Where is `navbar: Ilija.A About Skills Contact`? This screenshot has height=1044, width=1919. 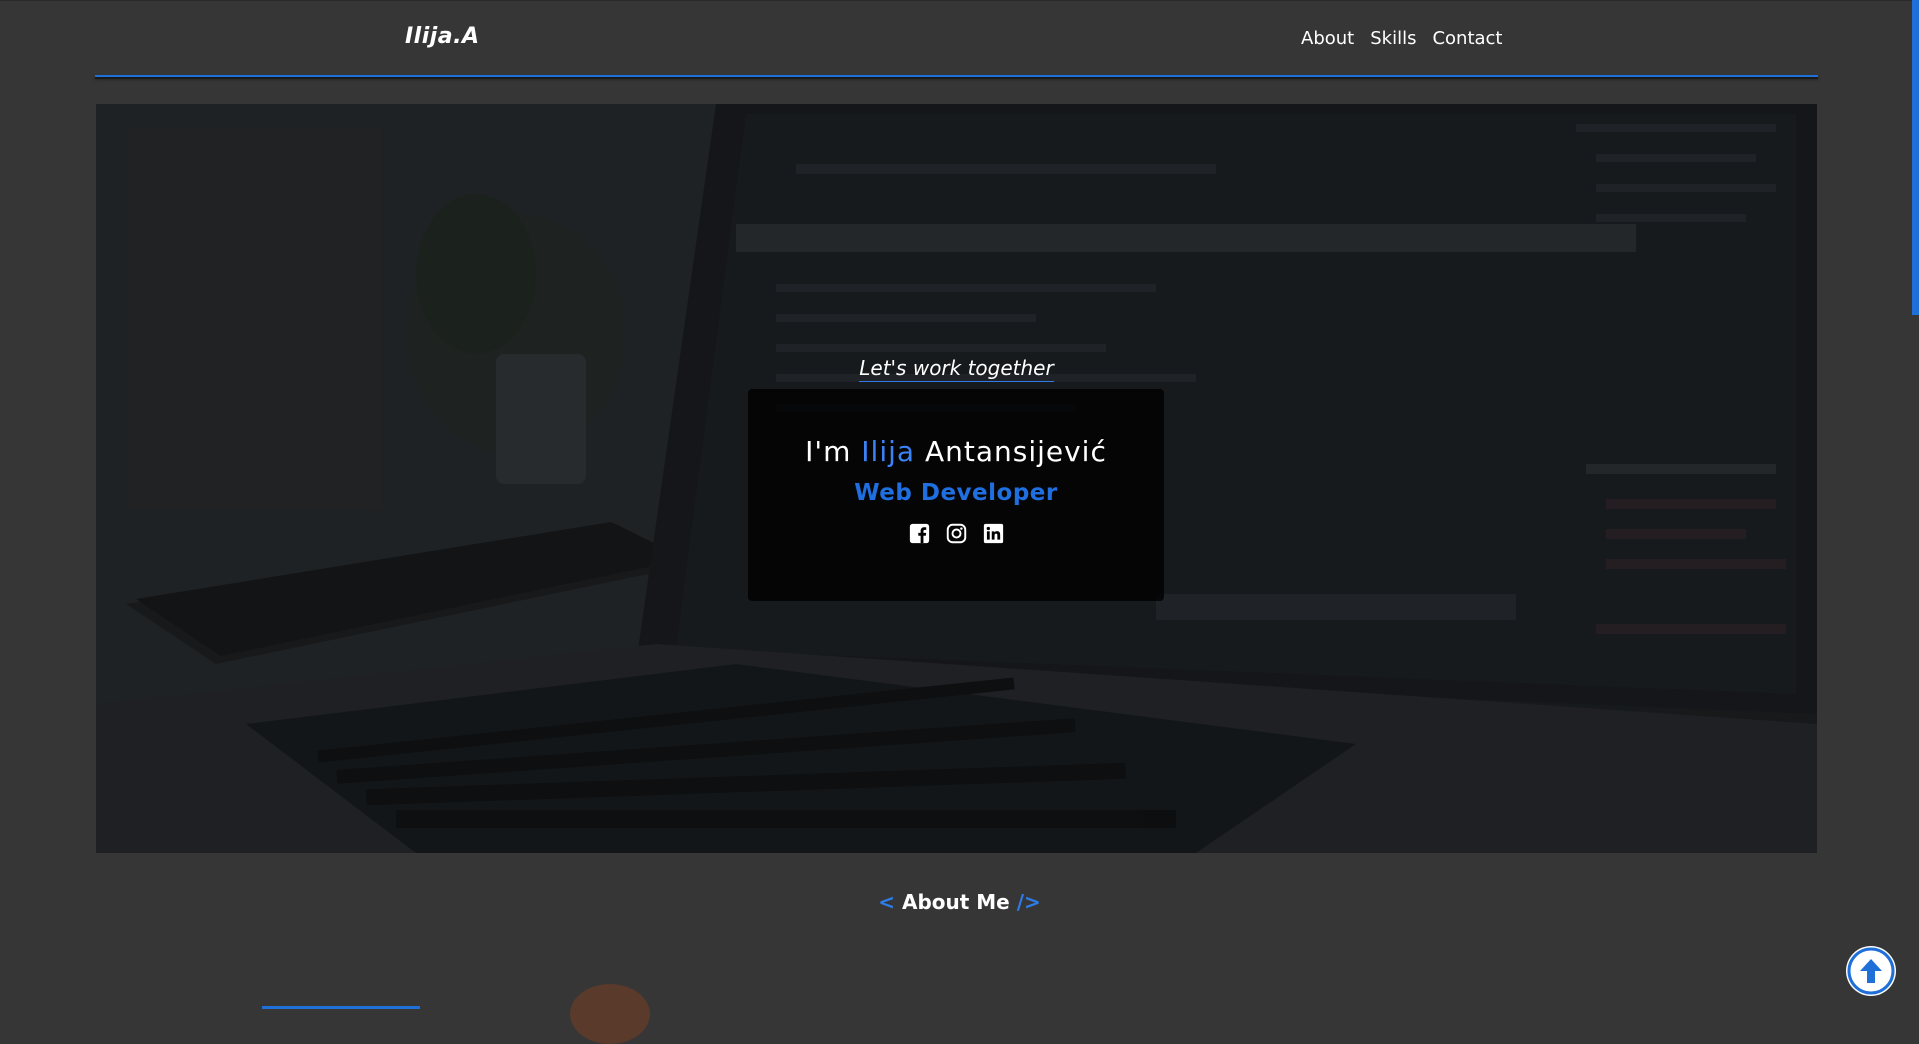
navbar: Ilija.A About Skills Contact is located at coordinates (956, 38).